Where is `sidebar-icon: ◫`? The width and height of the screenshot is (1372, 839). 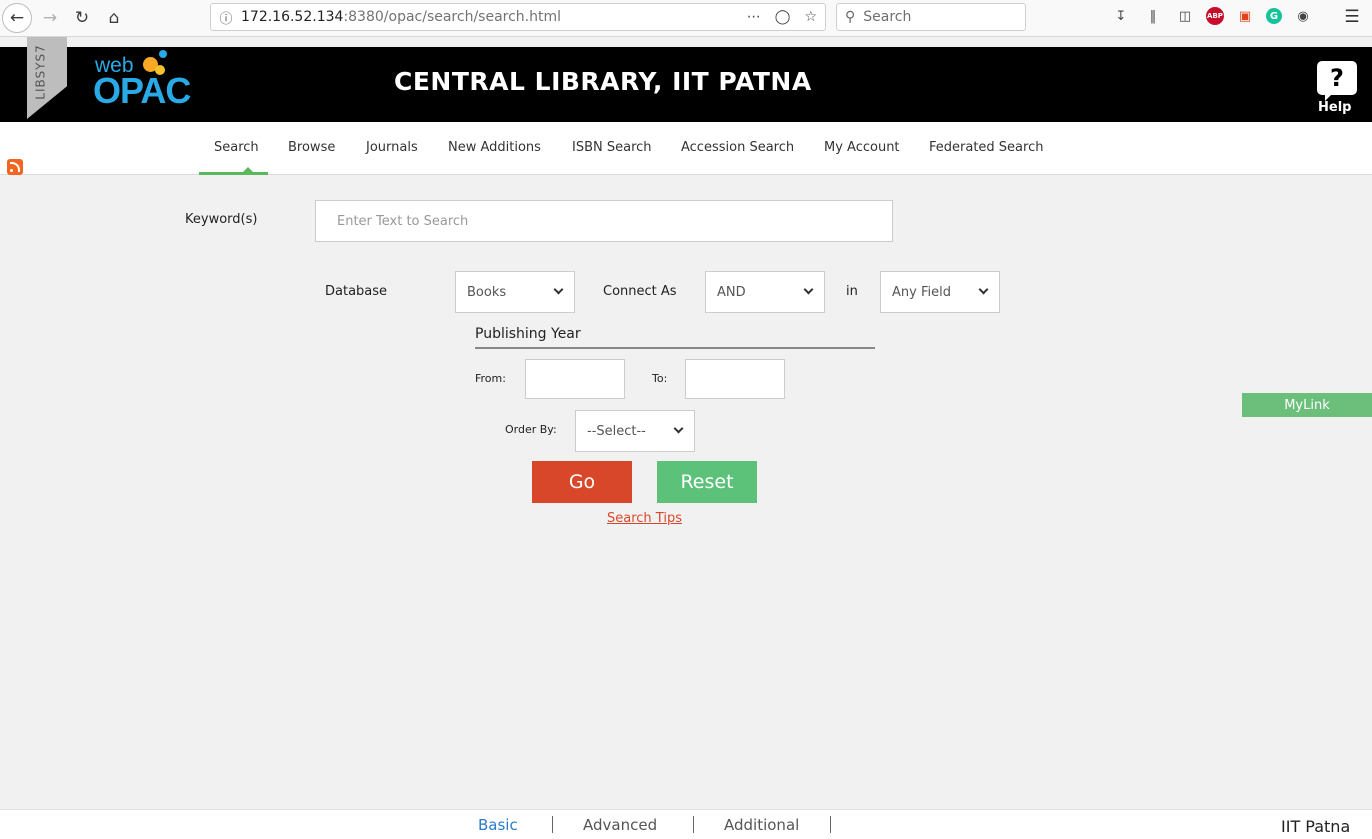
sidebar-icon: ◫ is located at coordinates (1185, 16).